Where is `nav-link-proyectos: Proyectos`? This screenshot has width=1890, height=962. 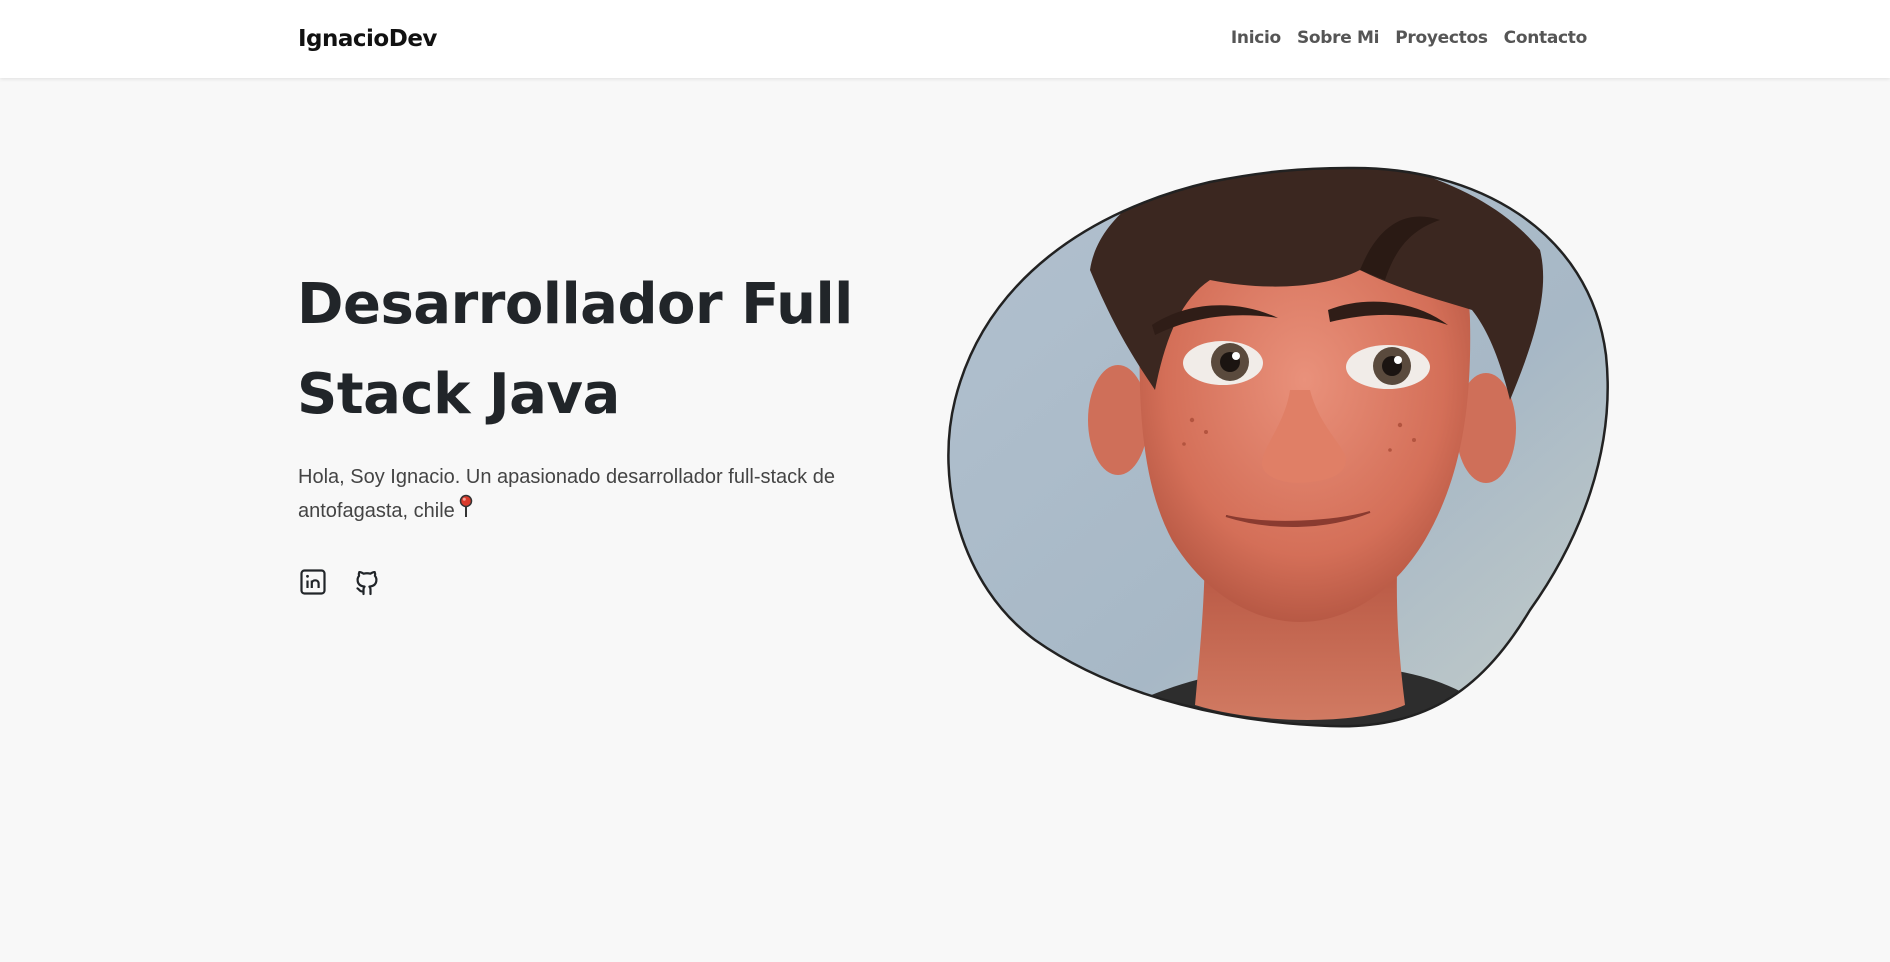
nav-link-proyectos: Proyectos is located at coordinates (1441, 38).